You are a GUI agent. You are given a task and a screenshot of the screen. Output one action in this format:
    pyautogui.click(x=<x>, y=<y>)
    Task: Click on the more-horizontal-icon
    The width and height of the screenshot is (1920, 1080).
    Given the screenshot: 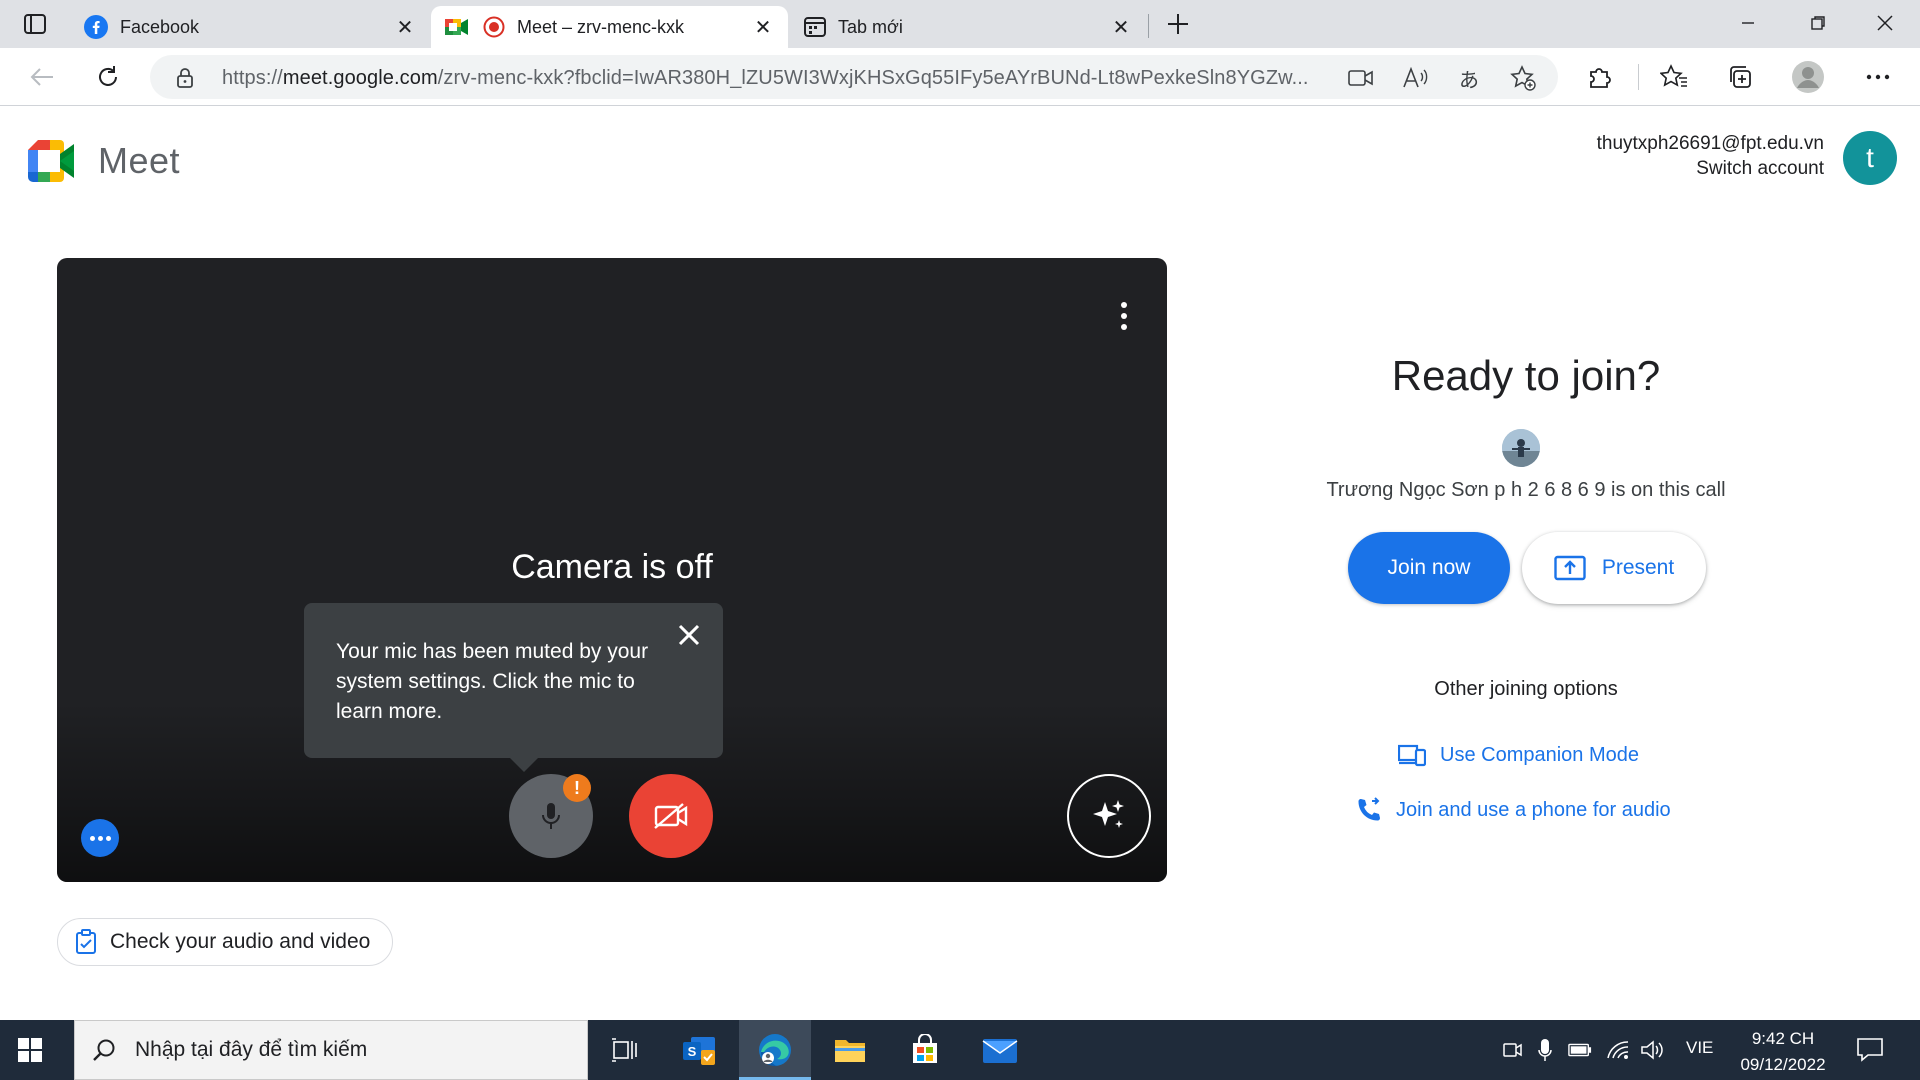 What is the action you would take?
    pyautogui.click(x=1878, y=77)
    